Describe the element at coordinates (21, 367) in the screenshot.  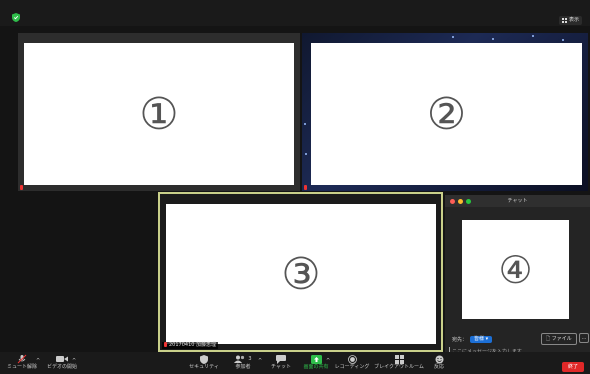
I see `unmute-label: ミュート解除` at that location.